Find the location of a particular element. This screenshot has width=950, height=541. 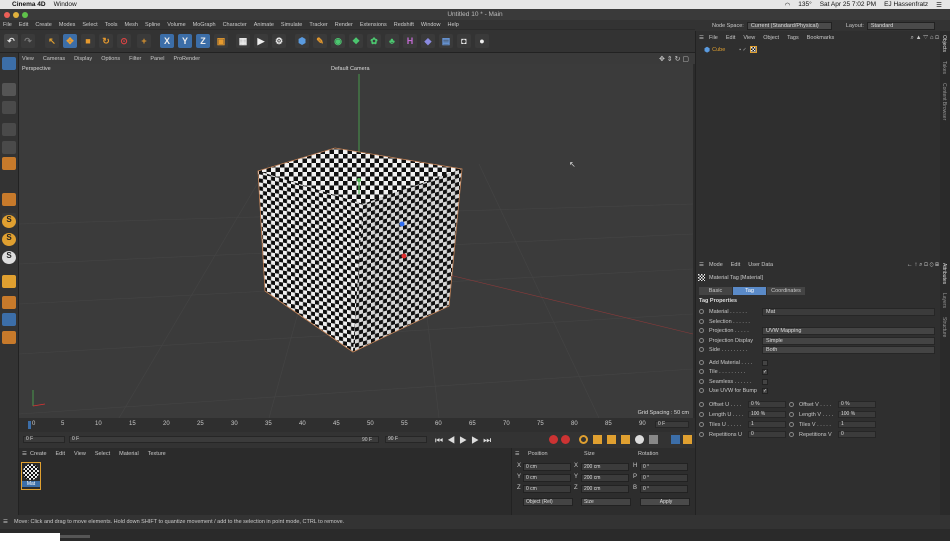

close-window-icon is located at coordinates (7, 15).